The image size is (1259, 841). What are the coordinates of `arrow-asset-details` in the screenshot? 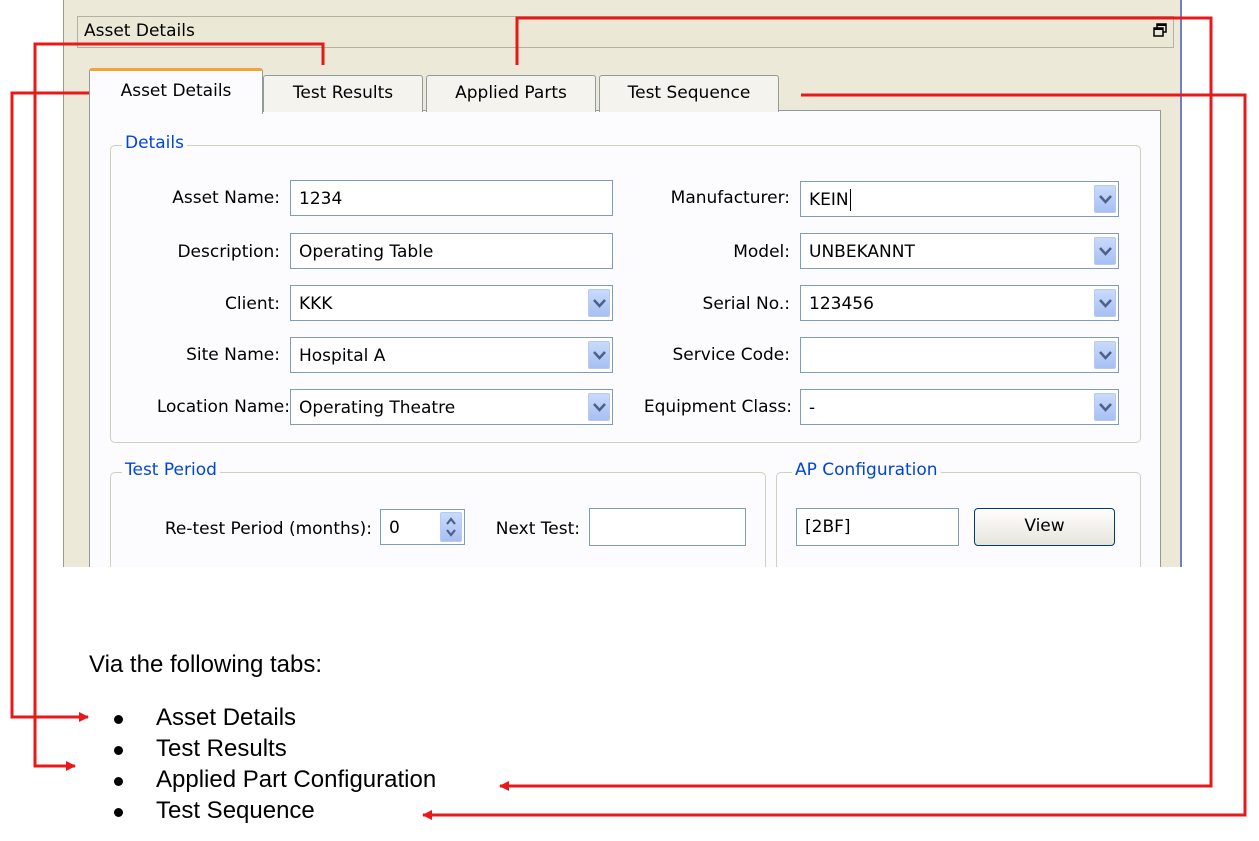 It's located at (58, 406).